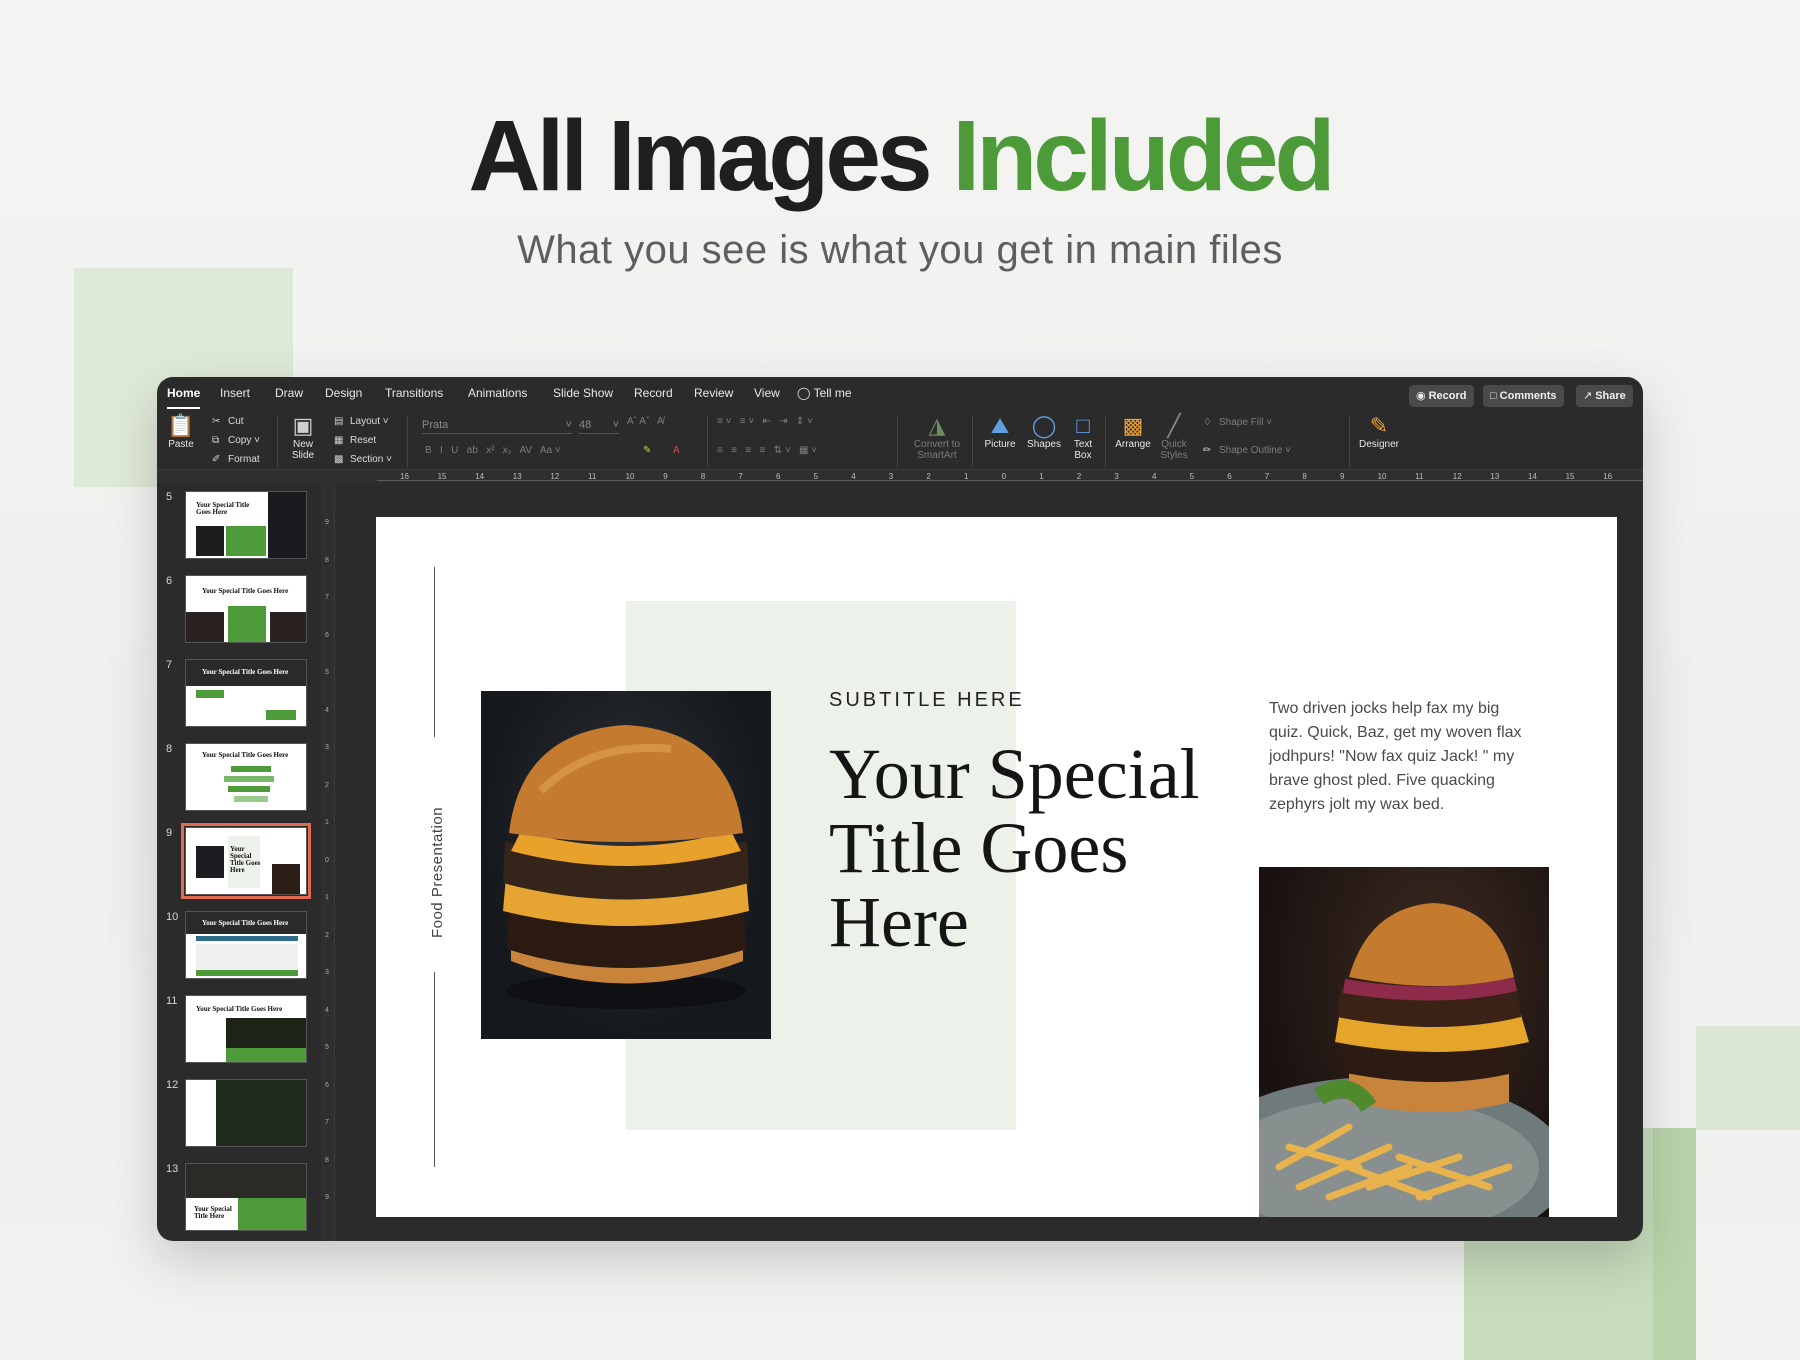  Describe the element at coordinates (1174, 437) in the screenshot. I see `quick-styles-button: ╱ Quick Styles` at that location.